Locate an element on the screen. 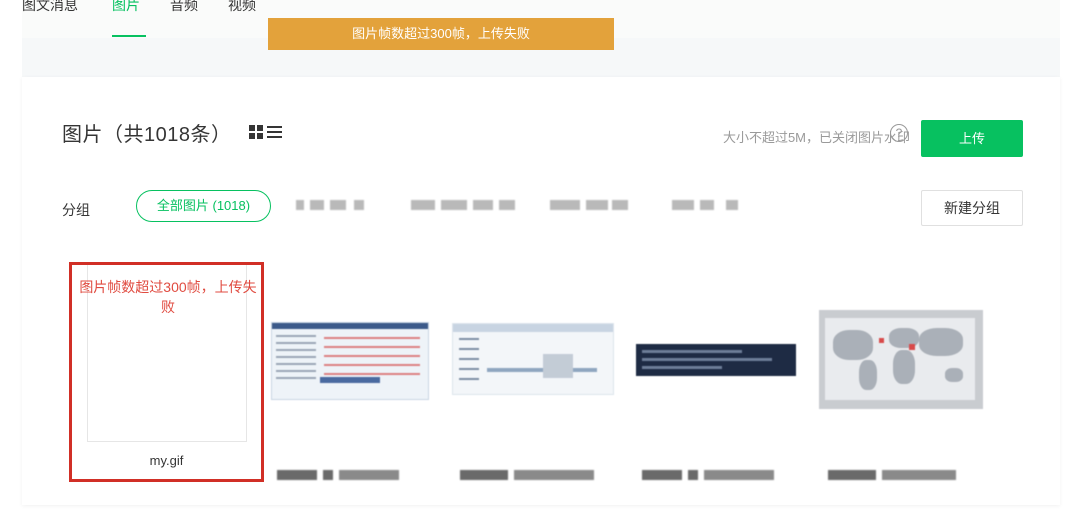 The image size is (1080, 525). tab-news: 图文消息 is located at coordinates (50, 7).